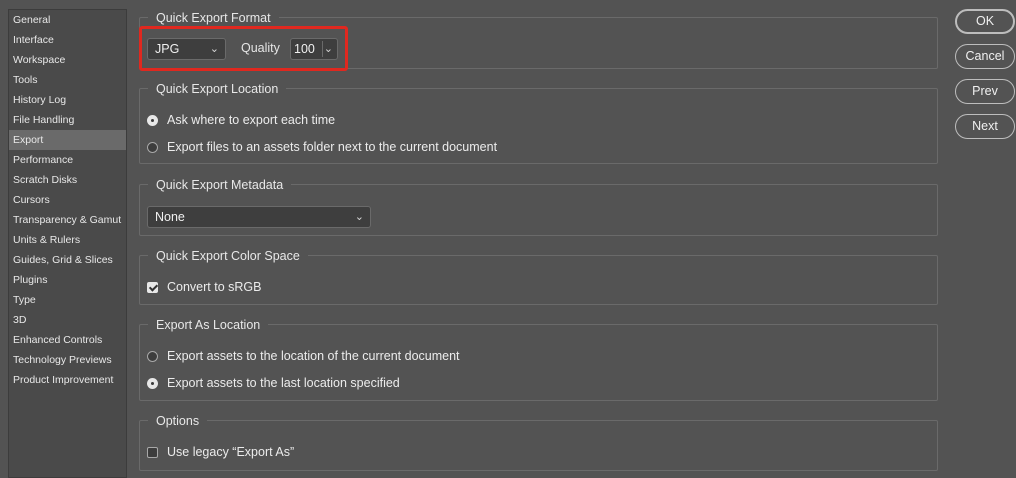 The height and width of the screenshot is (478, 1016). What do you see at coordinates (67, 160) in the screenshot?
I see `sidebar-item-performance: Performance` at bounding box center [67, 160].